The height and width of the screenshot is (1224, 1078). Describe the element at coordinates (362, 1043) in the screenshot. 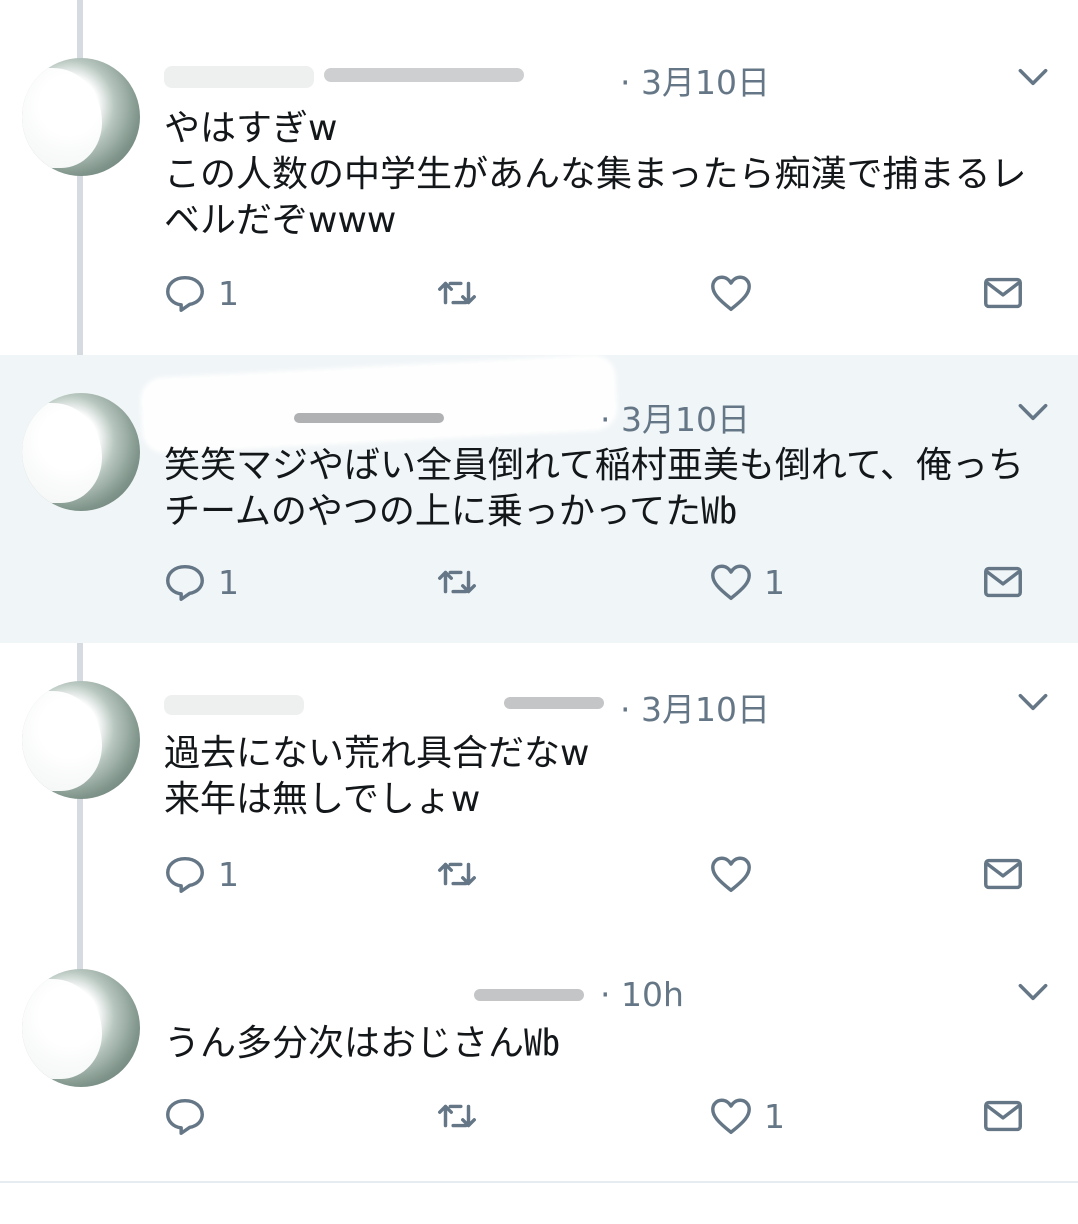

I see `tweet-text: うん多分次はおじさん㏝` at that location.